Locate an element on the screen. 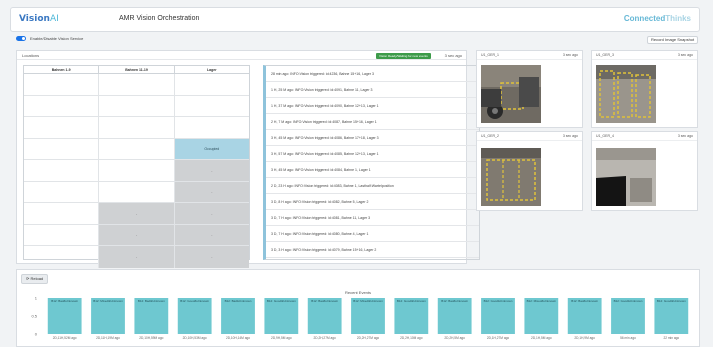 The width and height of the screenshot is (713, 347). camera-timestamp: 3 sec ago is located at coordinates (570, 136).